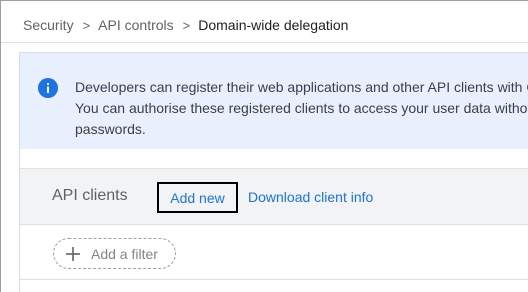 The height and width of the screenshot is (292, 528). Describe the element at coordinates (264, 42) in the screenshot. I see `header-divider` at that location.